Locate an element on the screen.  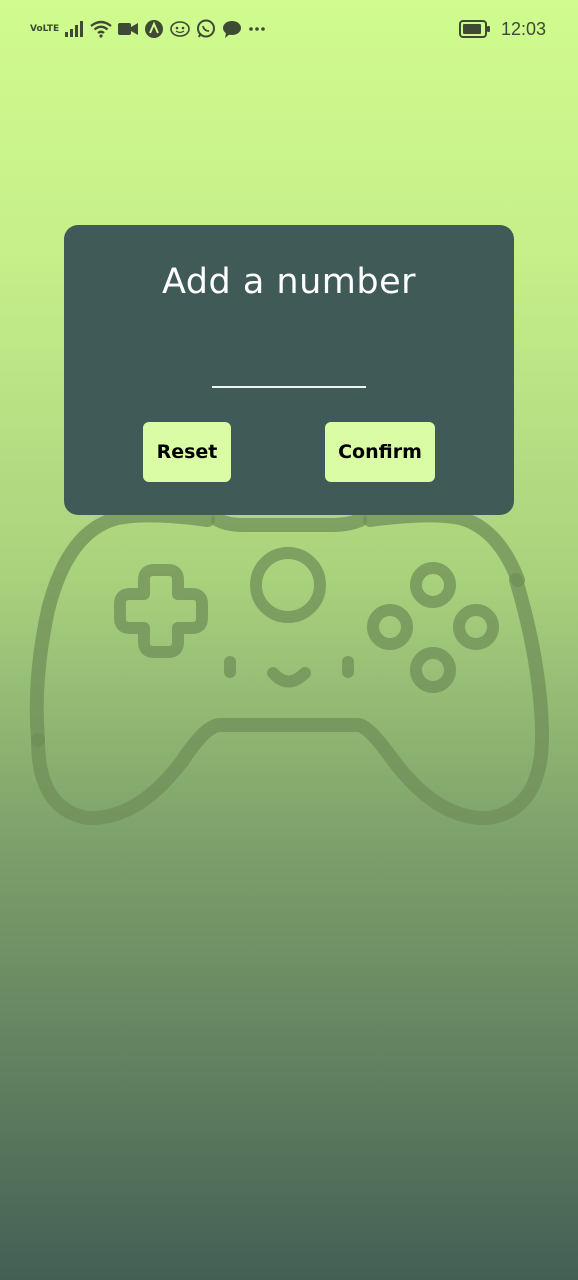
number-input is located at coordinates (289, 369).